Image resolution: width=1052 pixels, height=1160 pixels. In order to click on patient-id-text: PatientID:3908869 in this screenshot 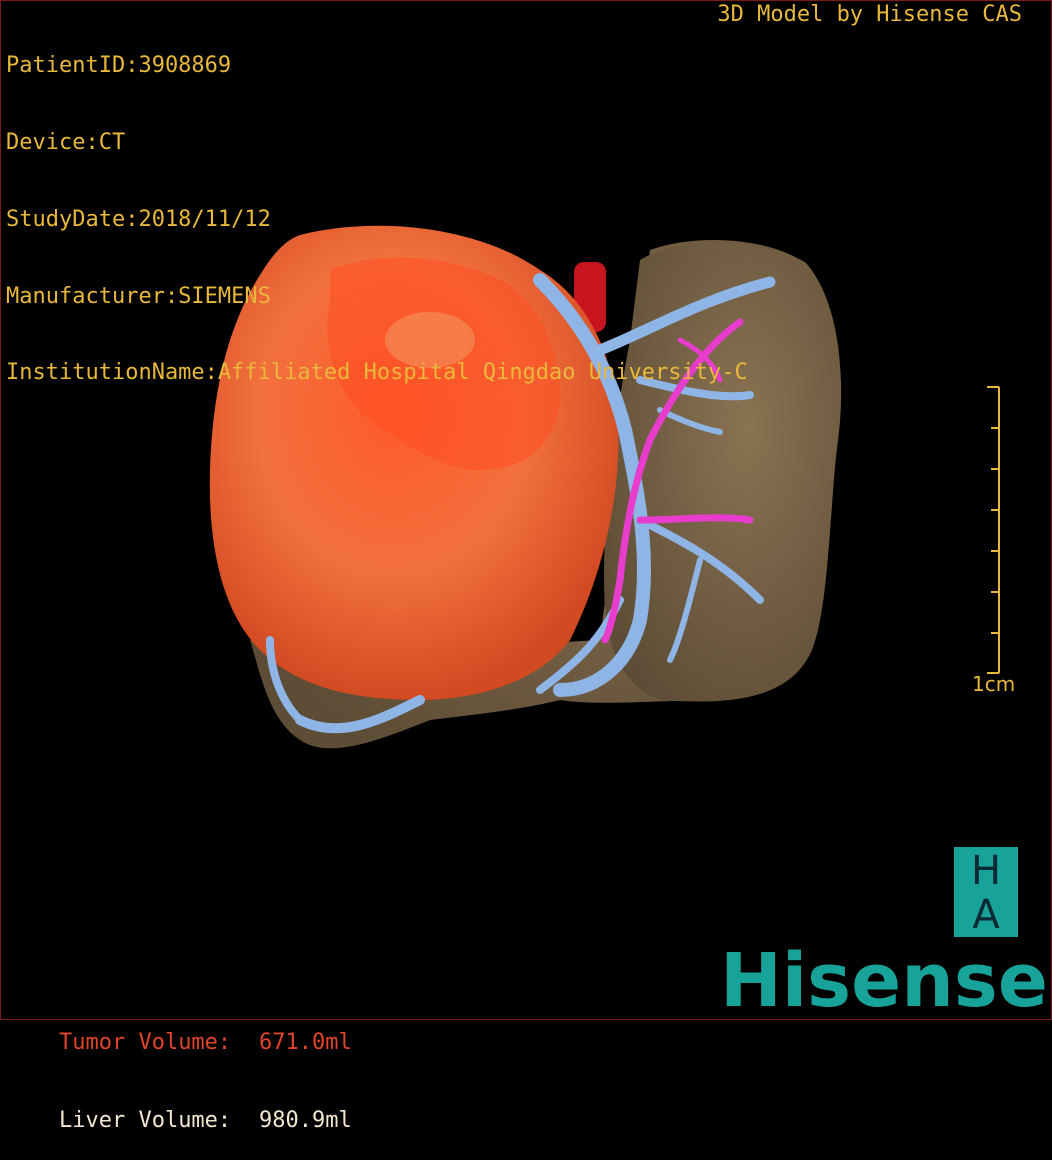, I will do `click(119, 66)`.